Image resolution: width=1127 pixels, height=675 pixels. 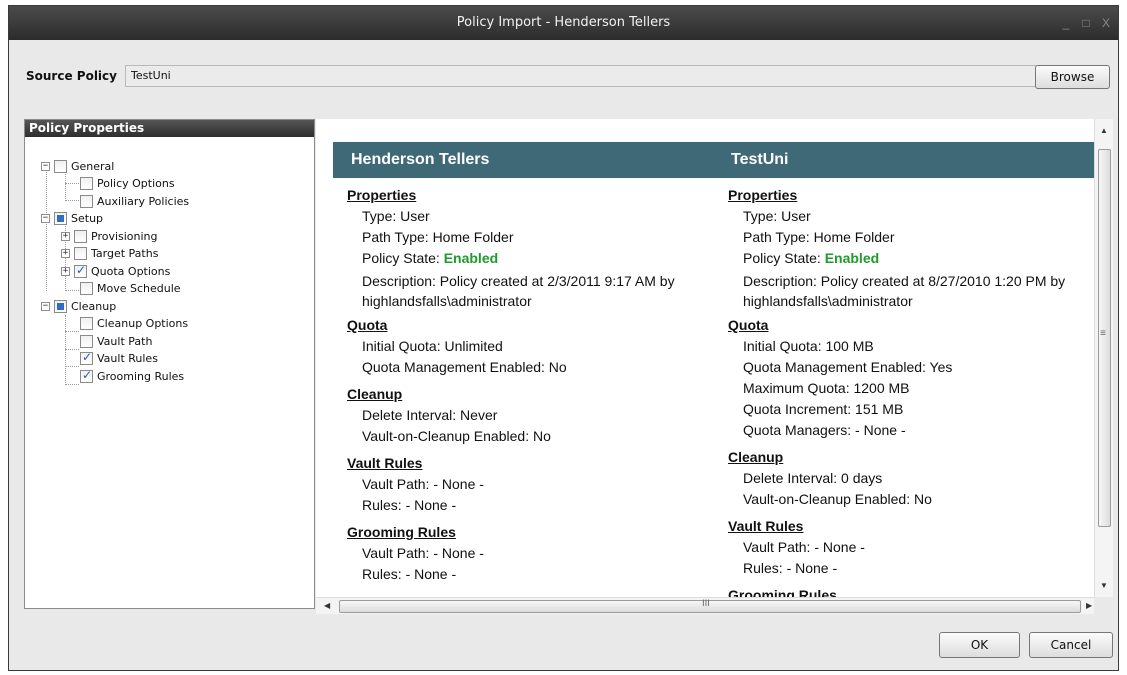 I want to click on horizontal-scrollbar: ◀ III ▶, so click(x=705, y=605).